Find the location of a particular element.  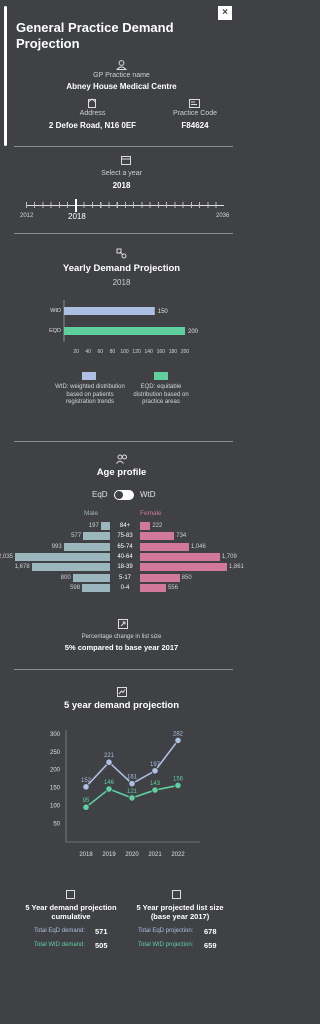

female-value-label: 1,861 is located at coordinates (236, 567).